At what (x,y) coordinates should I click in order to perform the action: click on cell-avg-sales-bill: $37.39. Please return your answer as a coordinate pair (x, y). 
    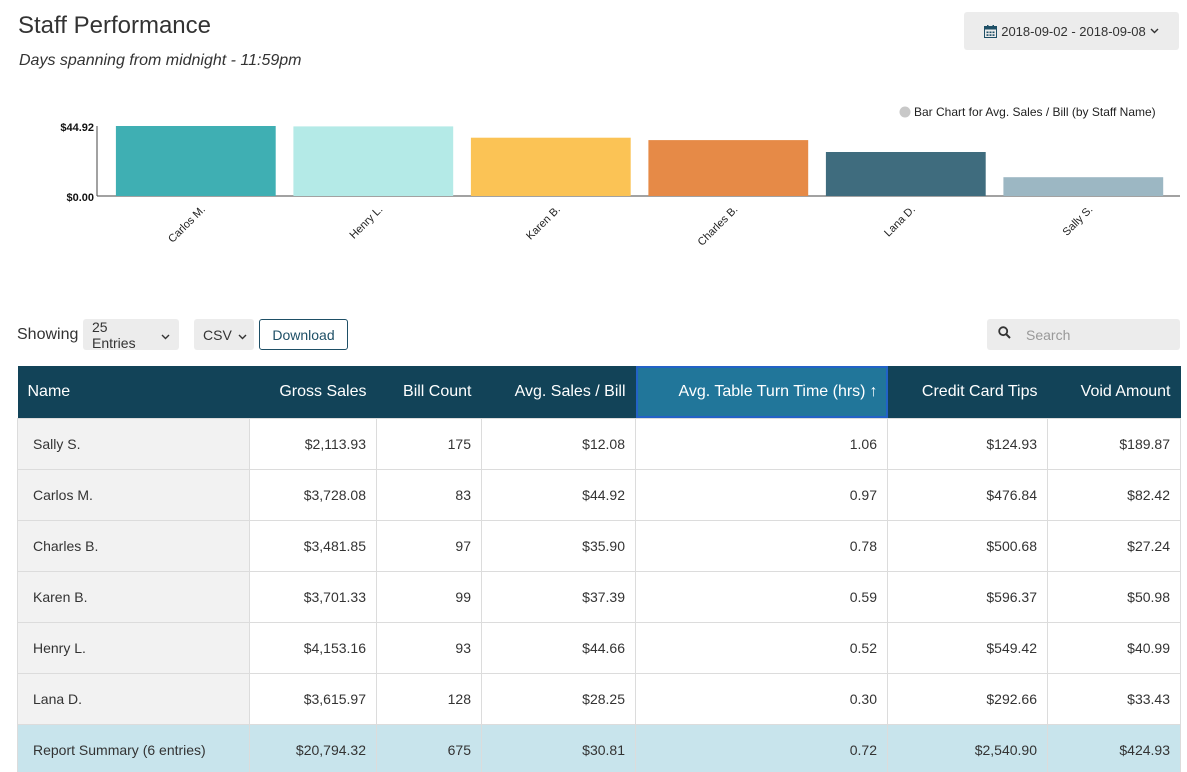
    Looking at the image, I should click on (558, 596).